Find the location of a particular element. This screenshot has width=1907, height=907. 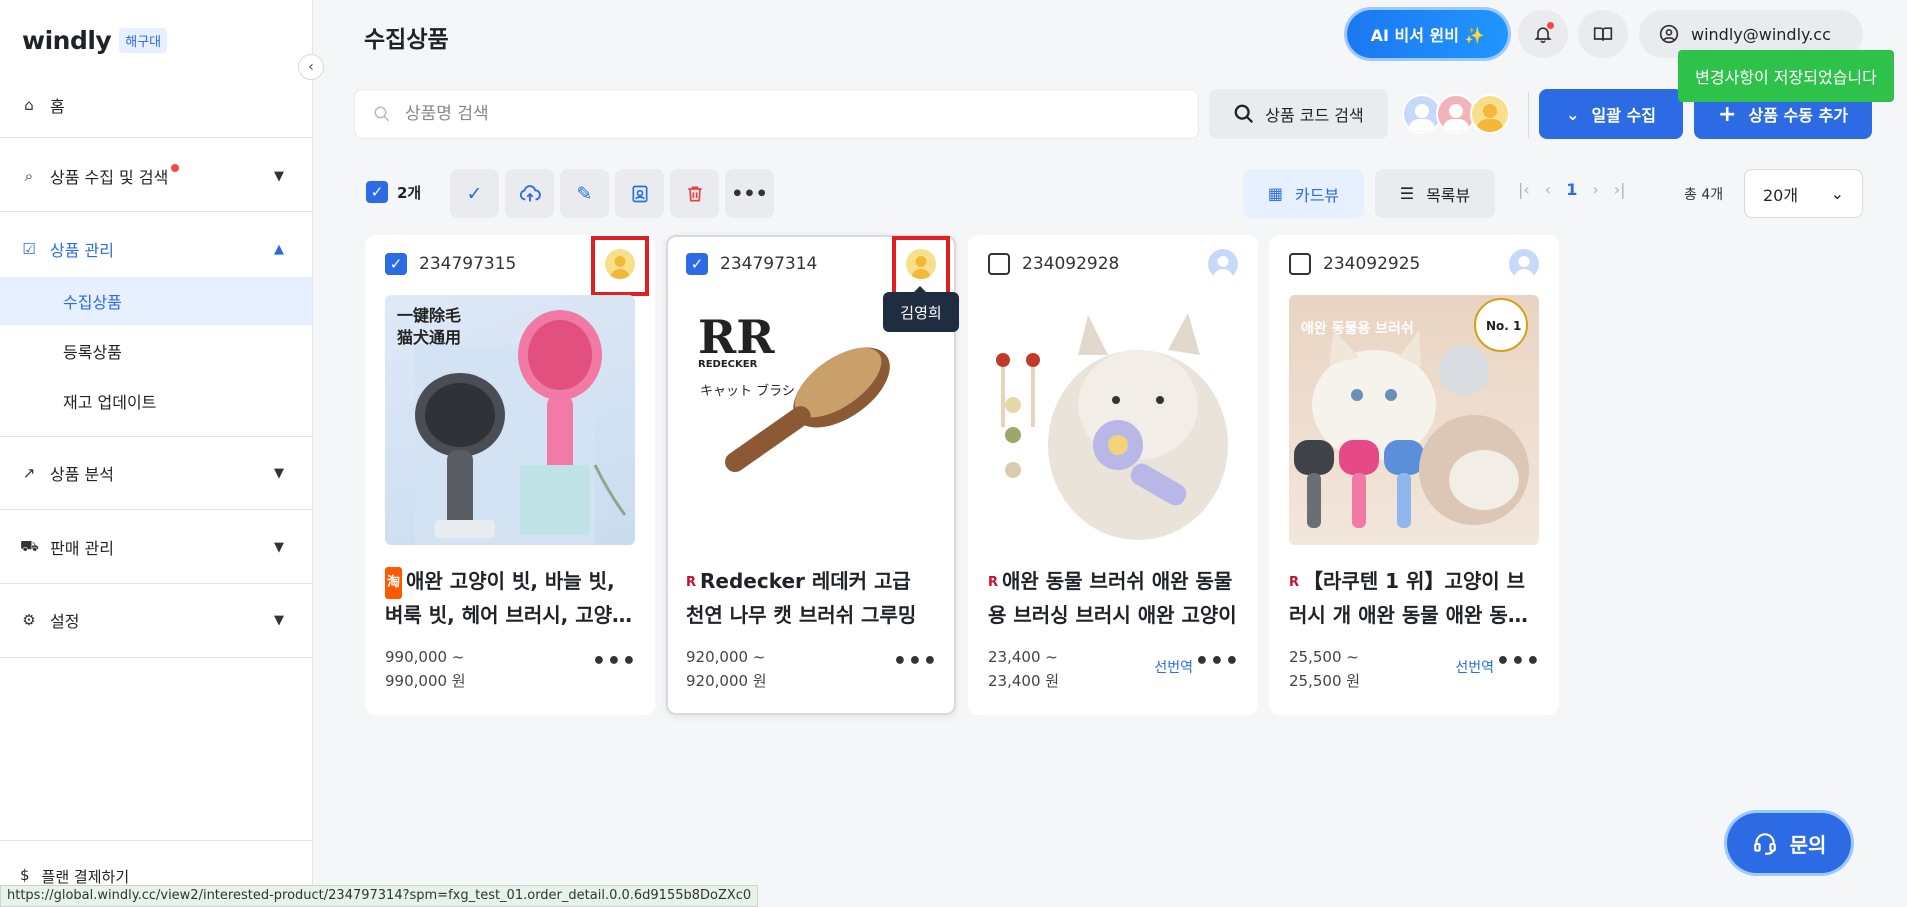

select-all-checkbox: ✓ 2개 is located at coordinates (393, 192).